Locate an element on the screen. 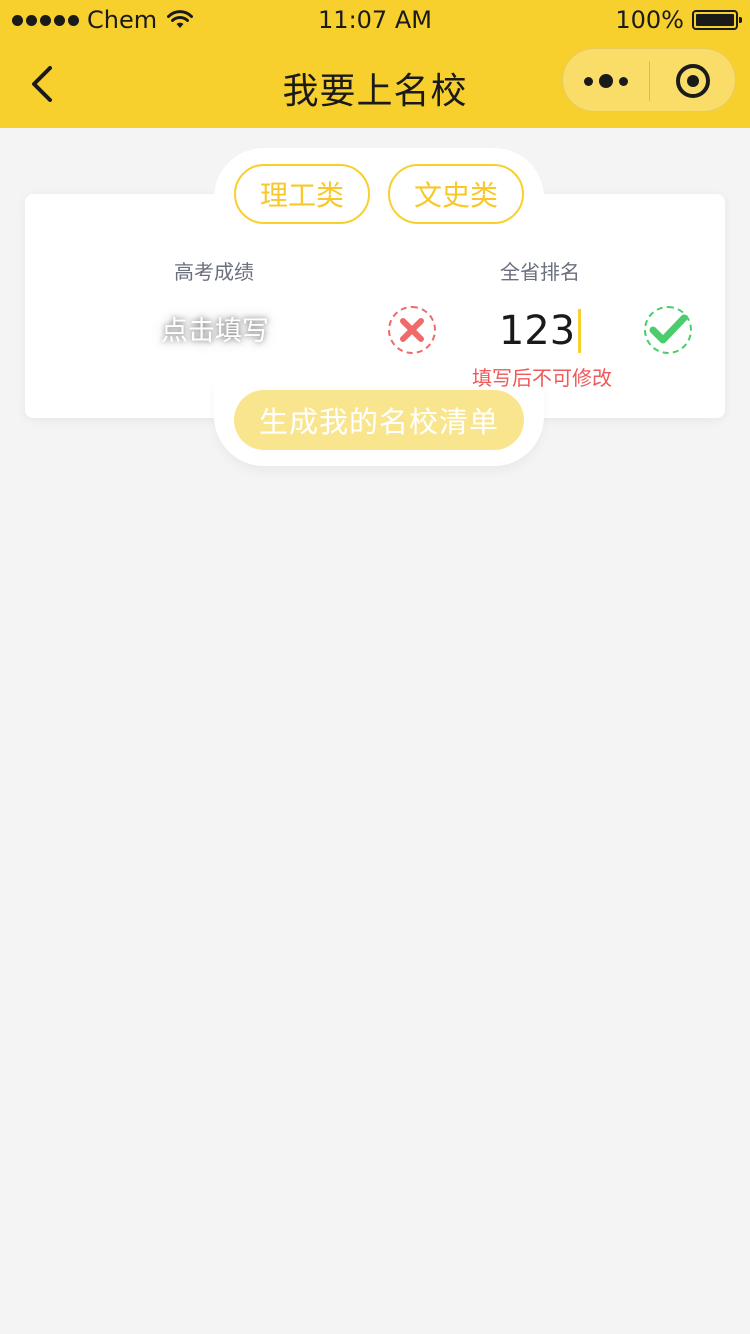 The width and height of the screenshot is (750, 1334). mini-program-capsule is located at coordinates (649, 80).